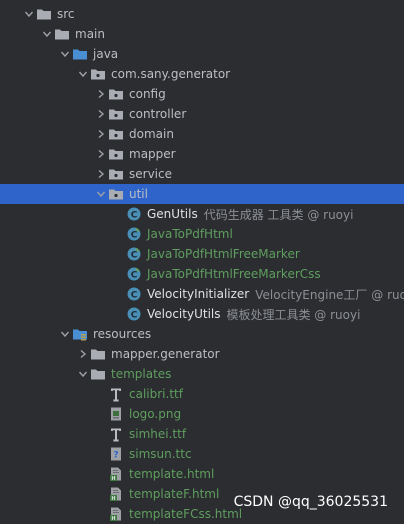 This screenshot has width=404, height=524. What do you see at coordinates (155, 414) in the screenshot?
I see `tree-row-label: logo.png` at bounding box center [155, 414].